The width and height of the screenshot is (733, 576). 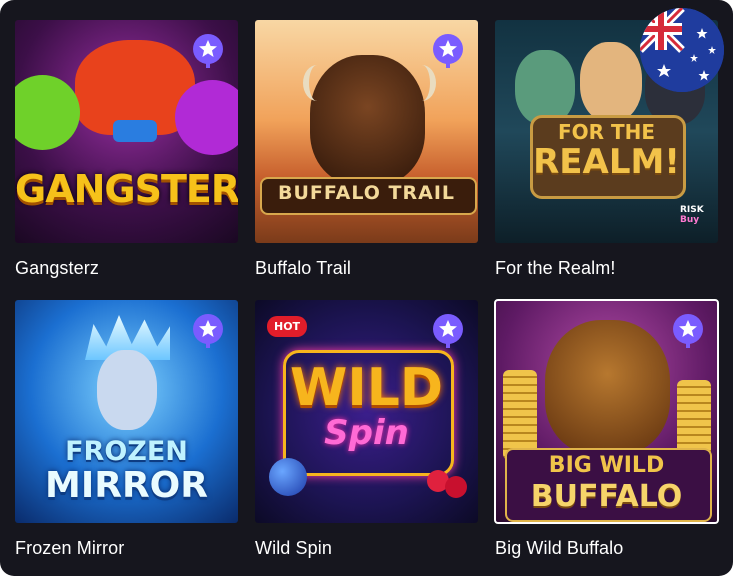 What do you see at coordinates (135, 131) in the screenshot?
I see `bowtie-art` at bounding box center [135, 131].